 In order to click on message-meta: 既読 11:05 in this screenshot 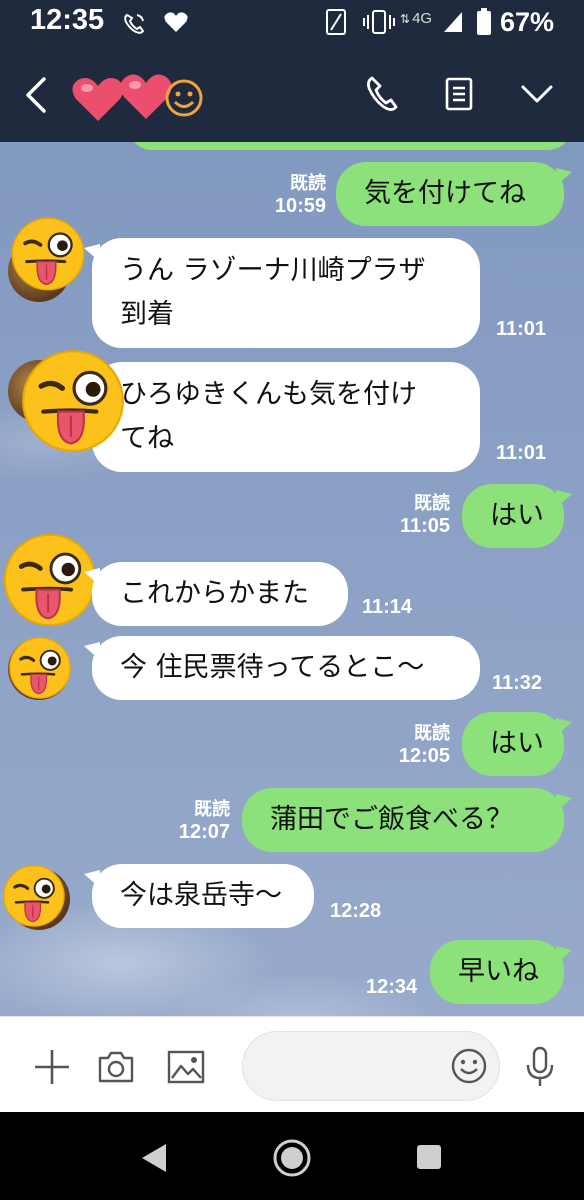, I will do `click(412, 515)`.